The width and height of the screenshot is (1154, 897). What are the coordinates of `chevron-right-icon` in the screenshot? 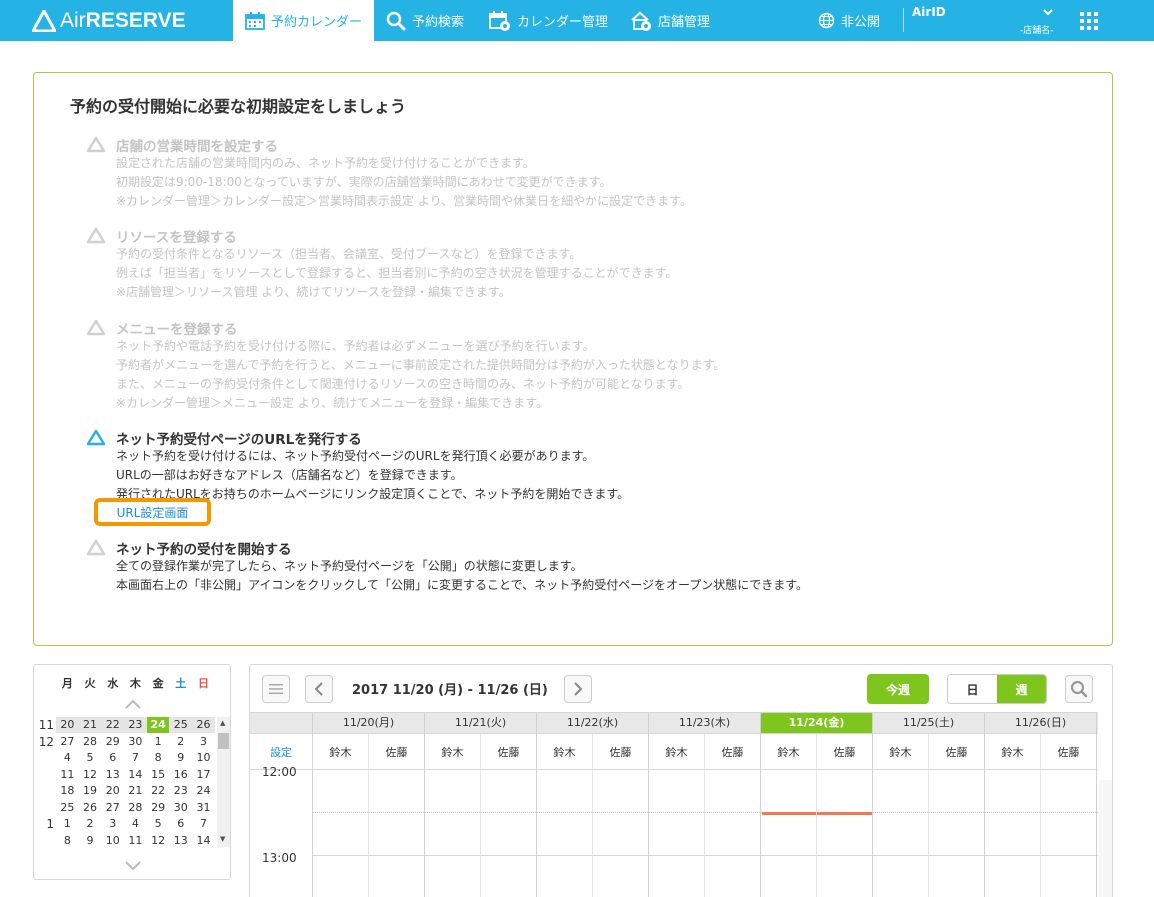 It's located at (578, 689).